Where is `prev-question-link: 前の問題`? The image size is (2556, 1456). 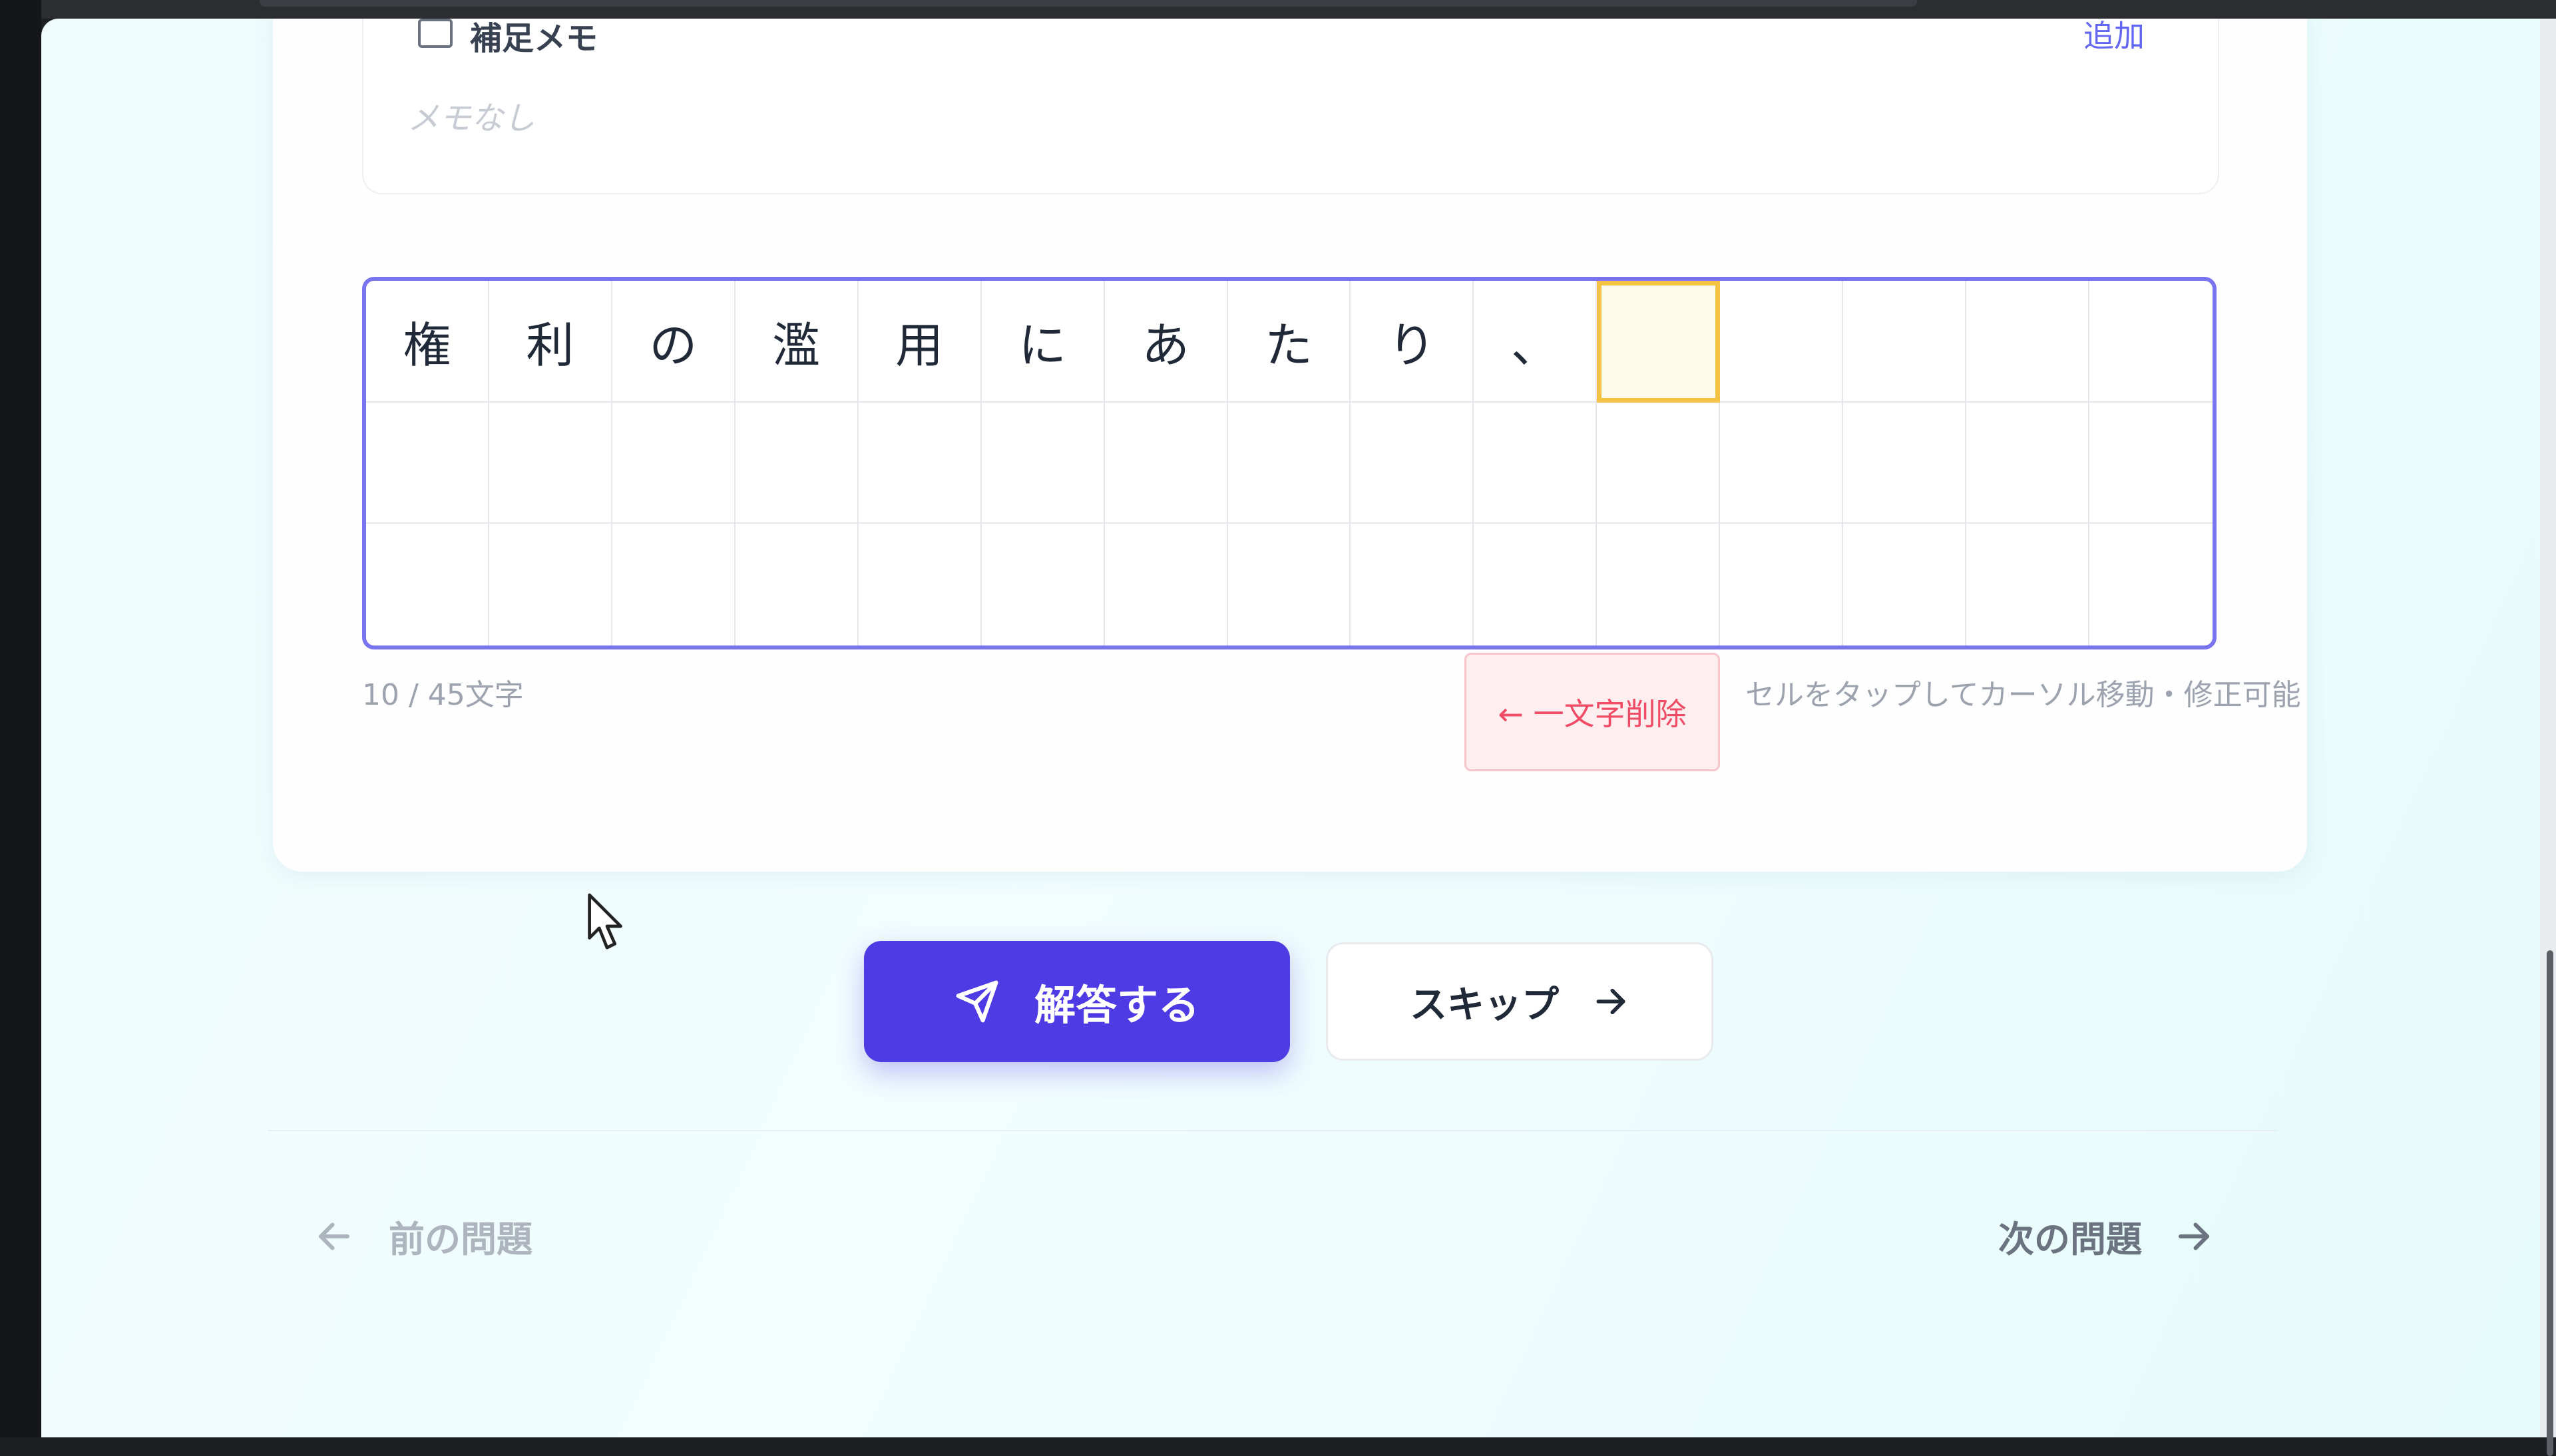
prev-question-link: 前の問題 is located at coordinates (423, 1236).